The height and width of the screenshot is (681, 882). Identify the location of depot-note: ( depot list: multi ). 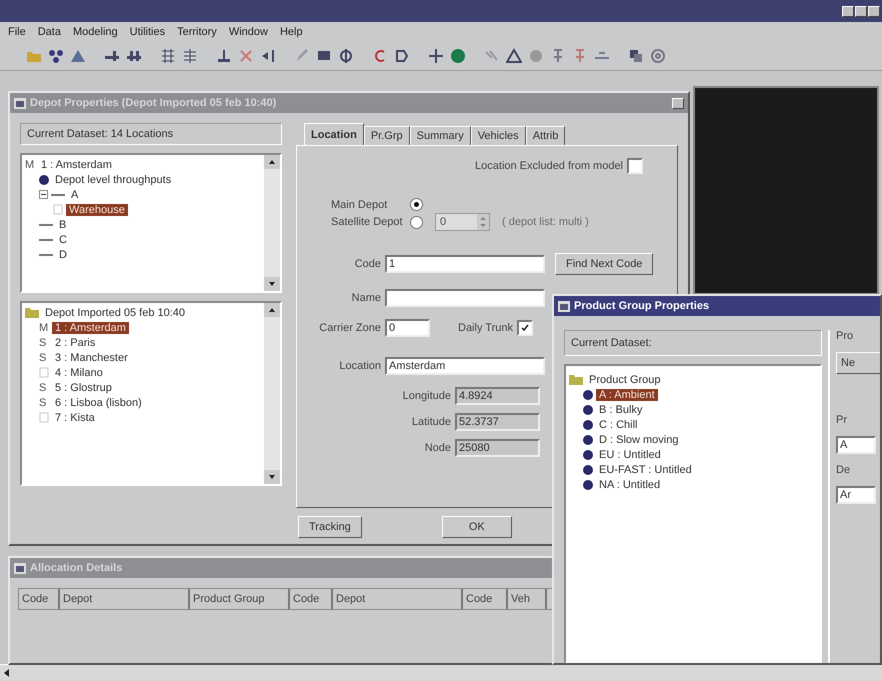
(545, 222).